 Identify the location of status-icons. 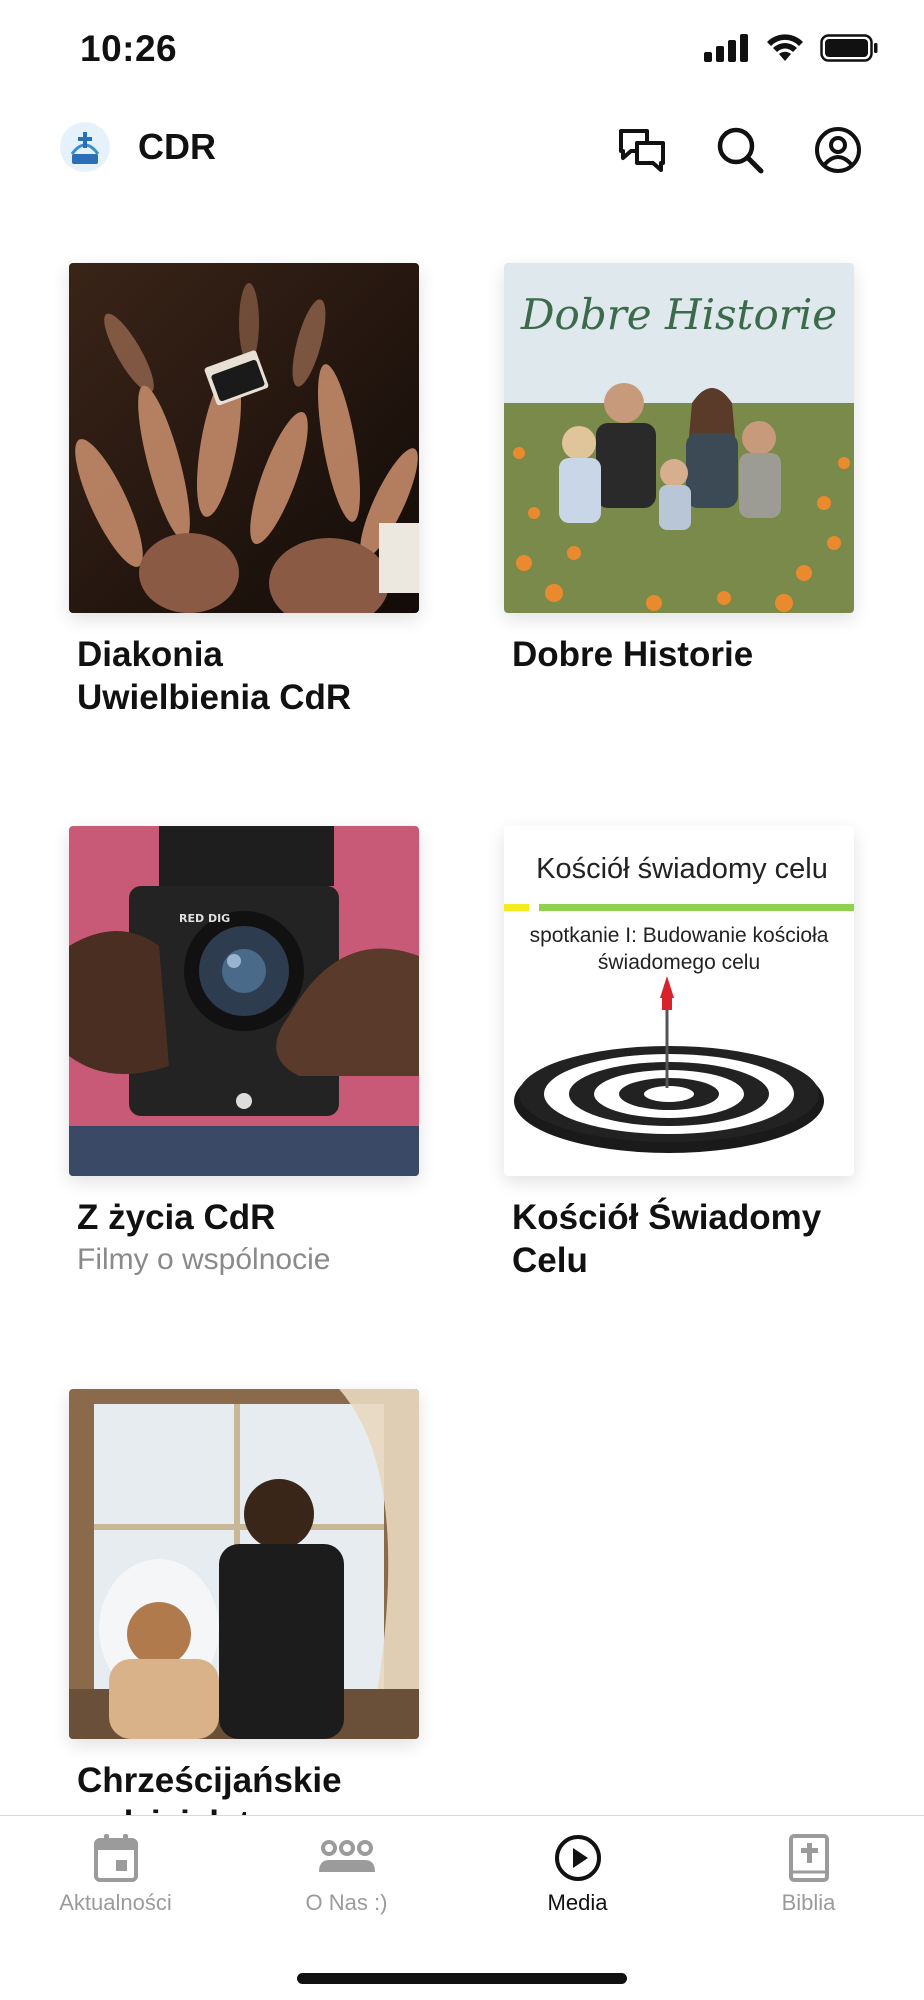
(791, 48).